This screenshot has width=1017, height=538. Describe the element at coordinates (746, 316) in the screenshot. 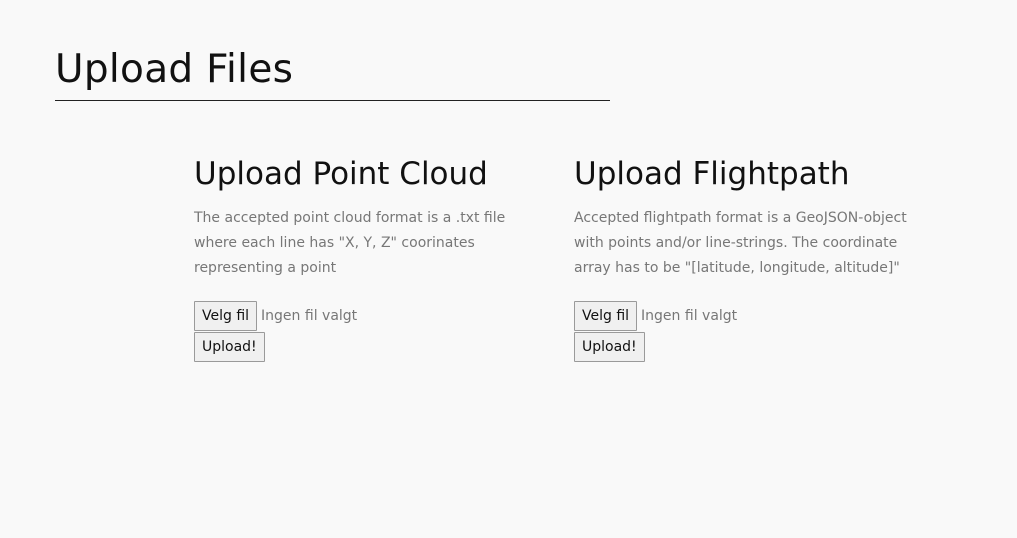

I see `flightpath-file-input: Velg fil Ingen fil valgt` at that location.